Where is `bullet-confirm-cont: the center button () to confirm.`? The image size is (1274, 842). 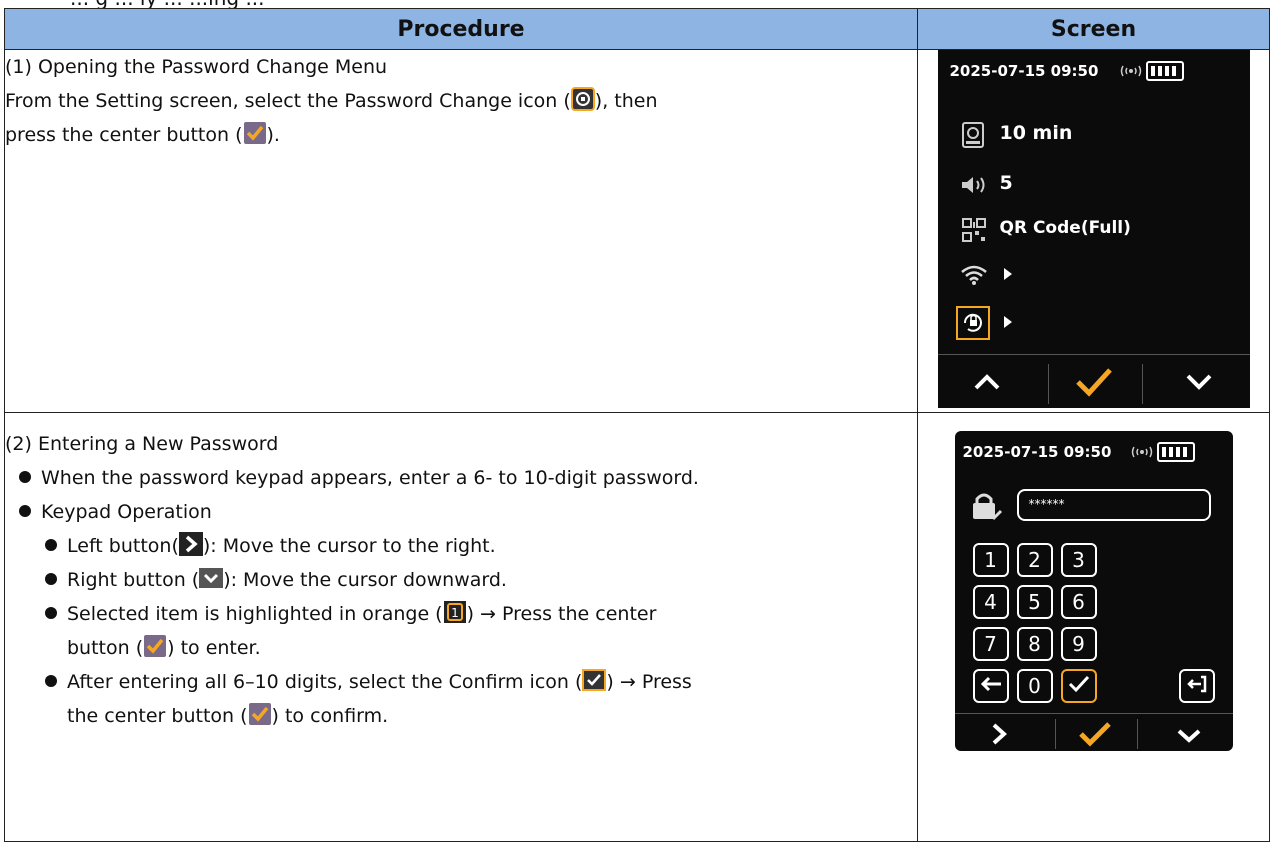 bullet-confirm-cont: the center button () to confirm. is located at coordinates (461, 716).